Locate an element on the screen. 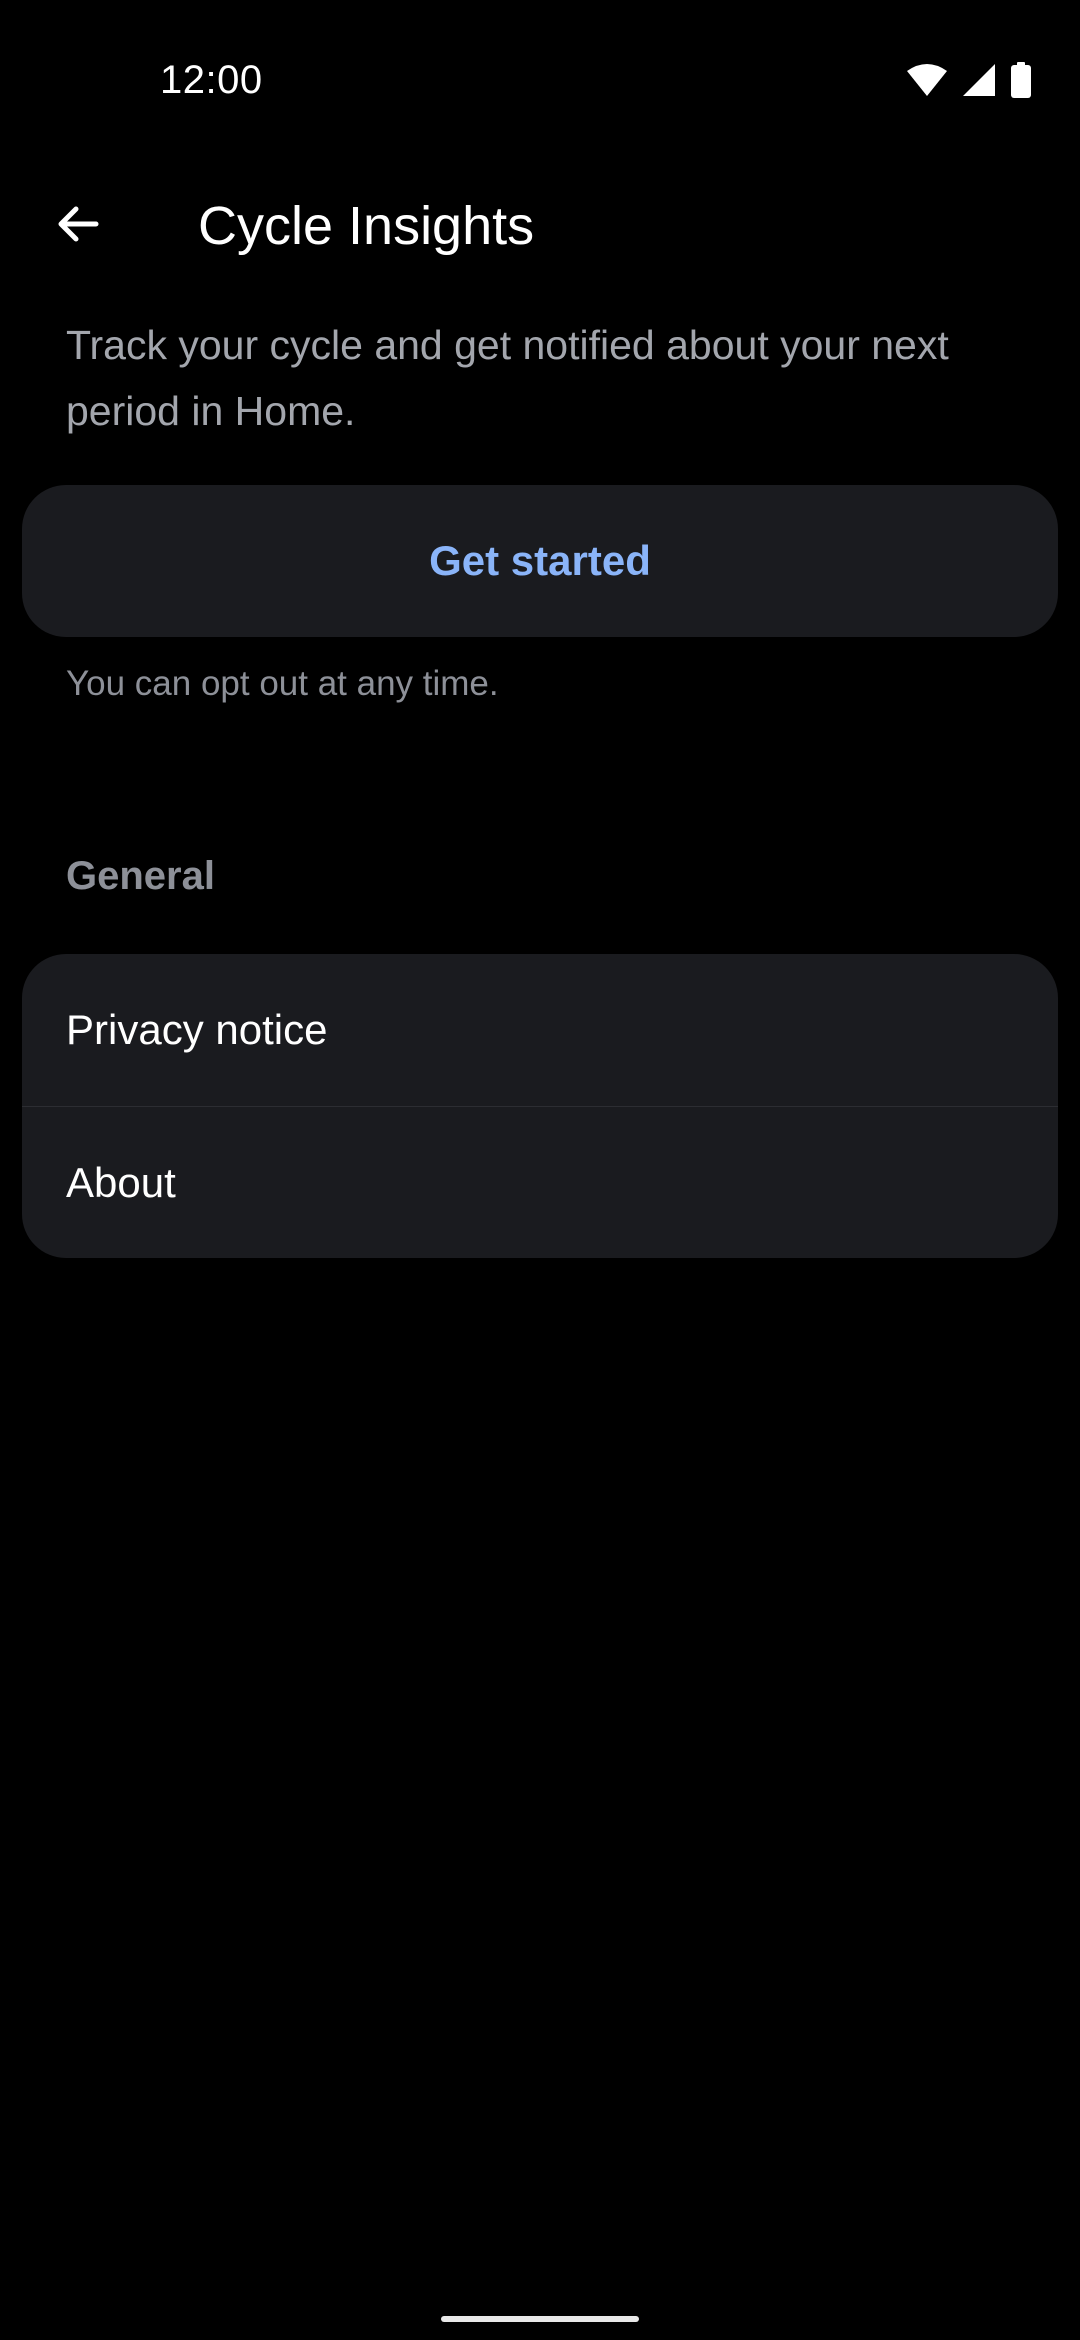  back-button is located at coordinates (78, 226).